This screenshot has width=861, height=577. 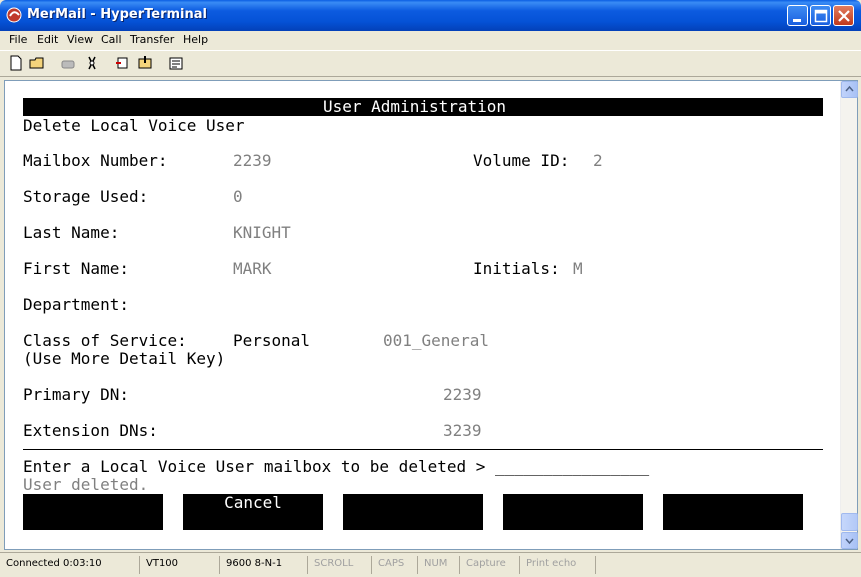 What do you see at coordinates (76, 268) in the screenshot?
I see `first-name-label: First Name:` at bounding box center [76, 268].